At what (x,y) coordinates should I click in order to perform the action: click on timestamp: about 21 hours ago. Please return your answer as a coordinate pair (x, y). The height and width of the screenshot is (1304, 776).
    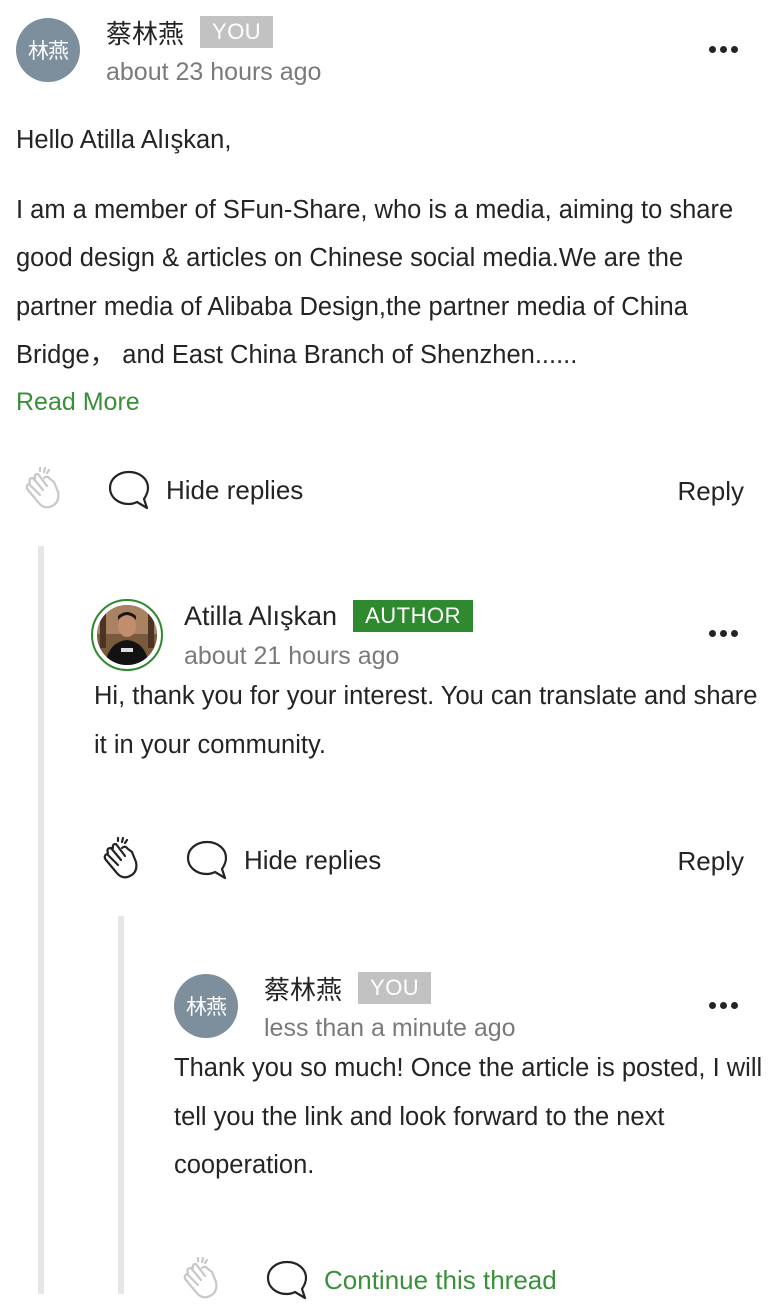
    Looking at the image, I should click on (292, 656).